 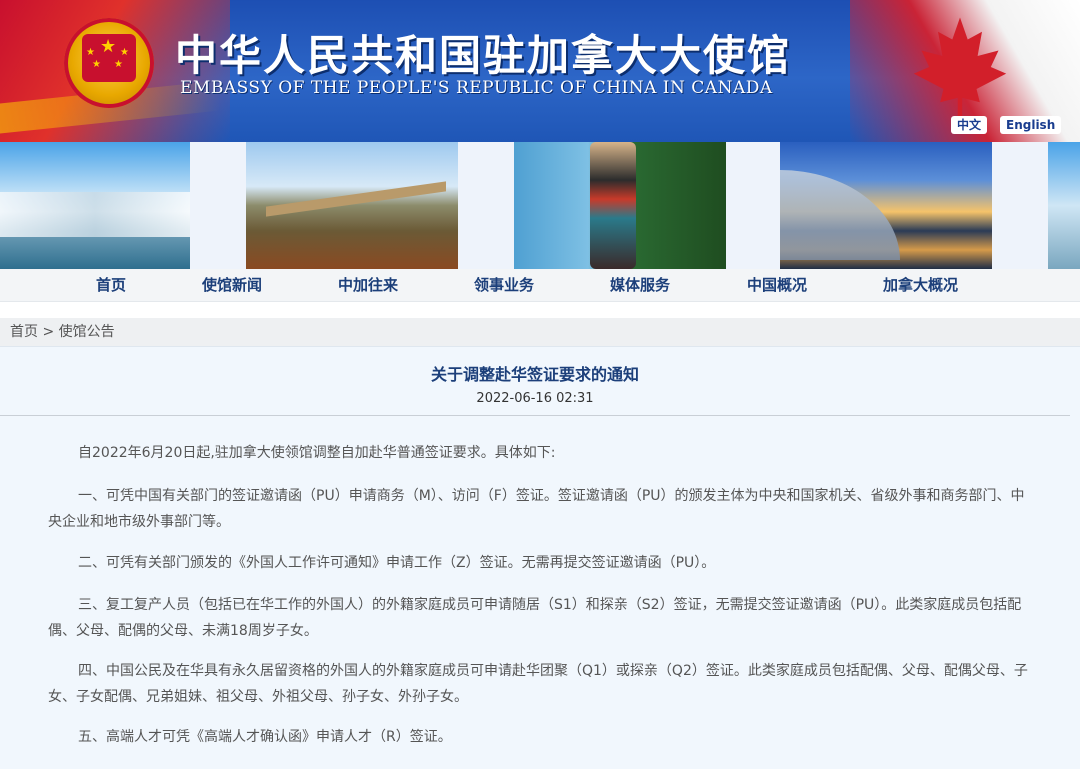 What do you see at coordinates (969, 125) in the screenshot?
I see `lang-chinese-button: 中文` at bounding box center [969, 125].